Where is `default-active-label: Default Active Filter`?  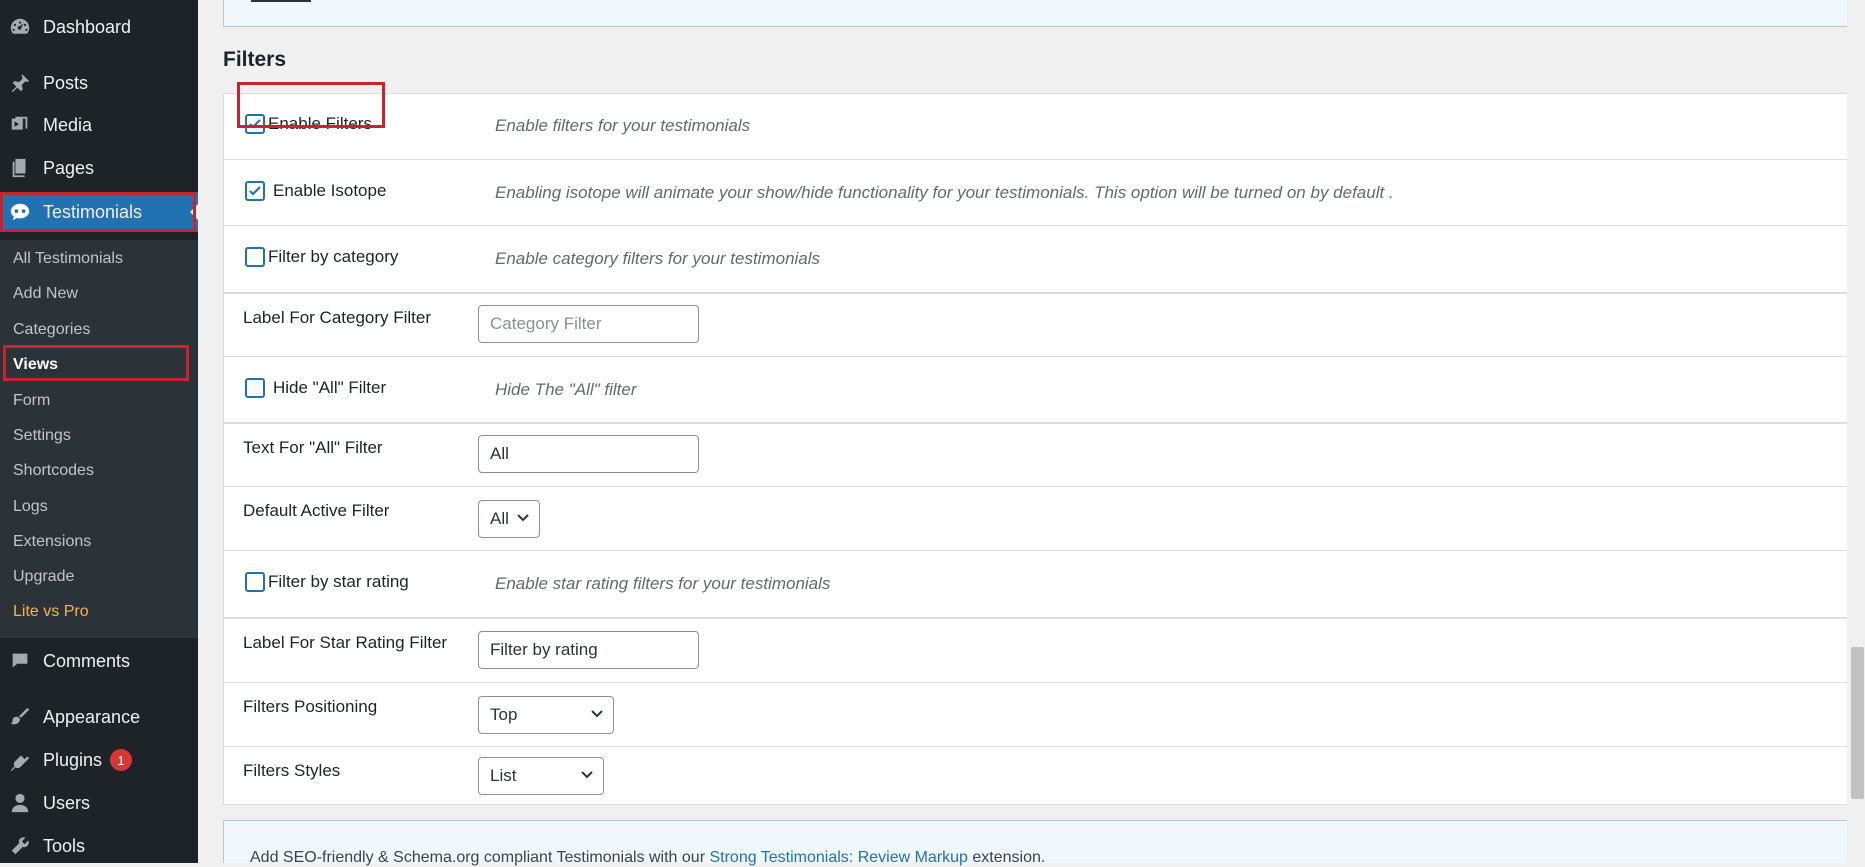
default-active-label: Default Active Filter is located at coordinates (316, 510).